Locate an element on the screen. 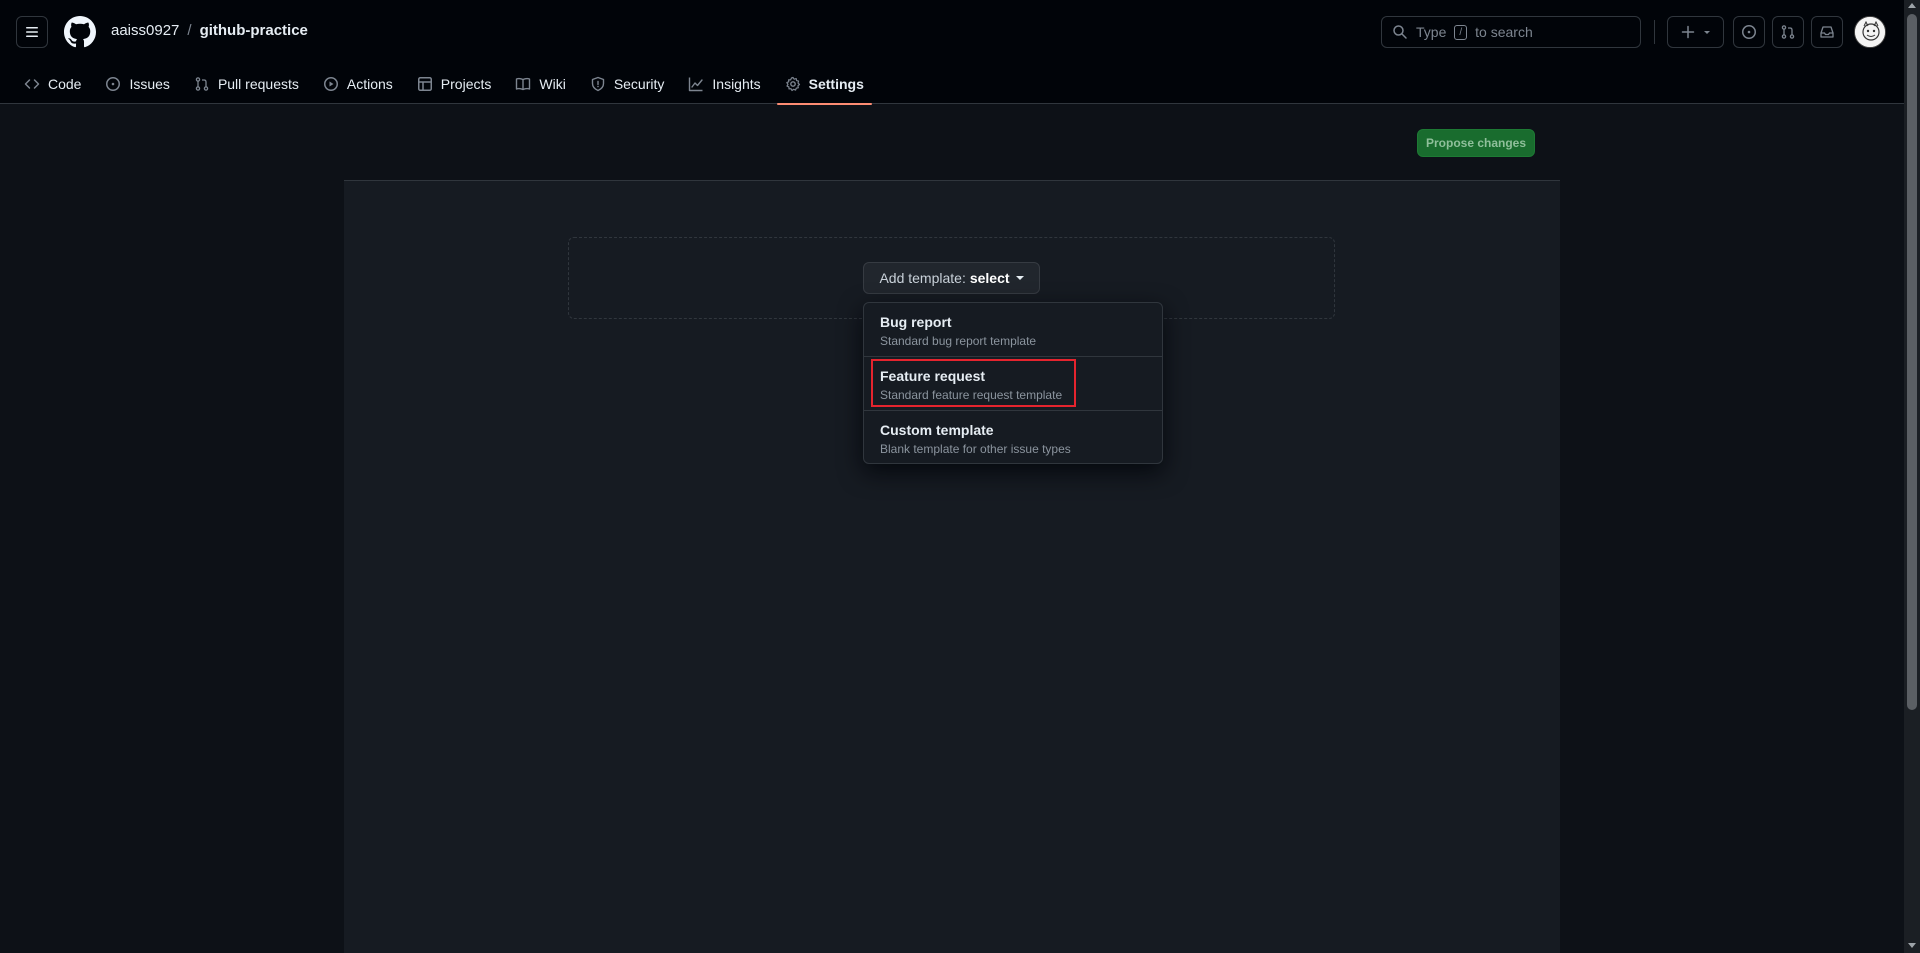  code-icon is located at coordinates (32, 84).